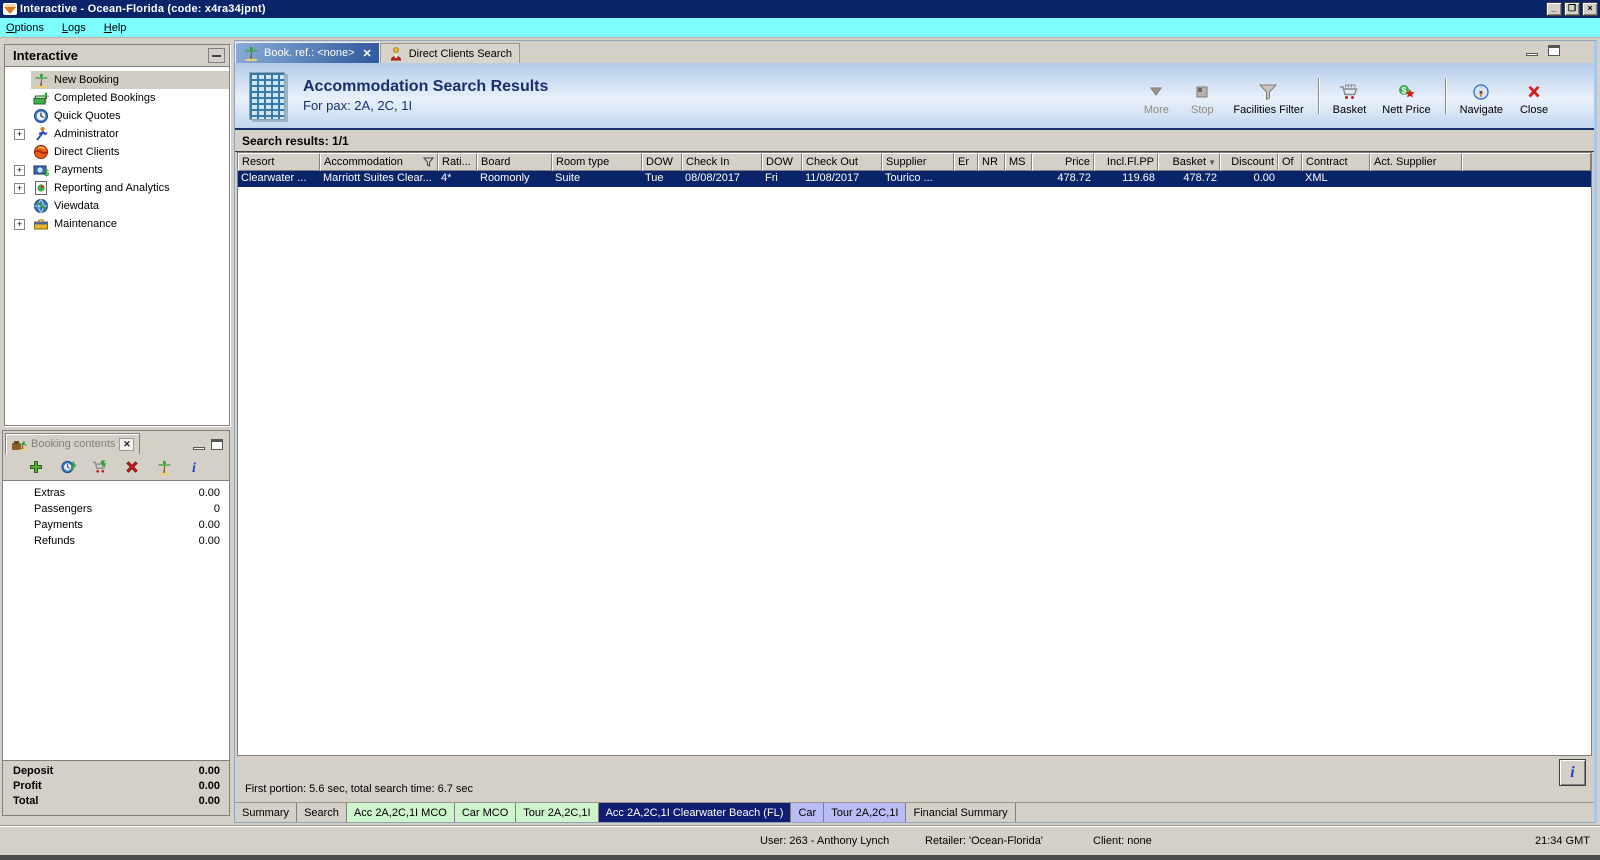 This screenshot has width=1600, height=860. I want to click on sidebar-item-payments: + $ Payments, so click(117, 170).